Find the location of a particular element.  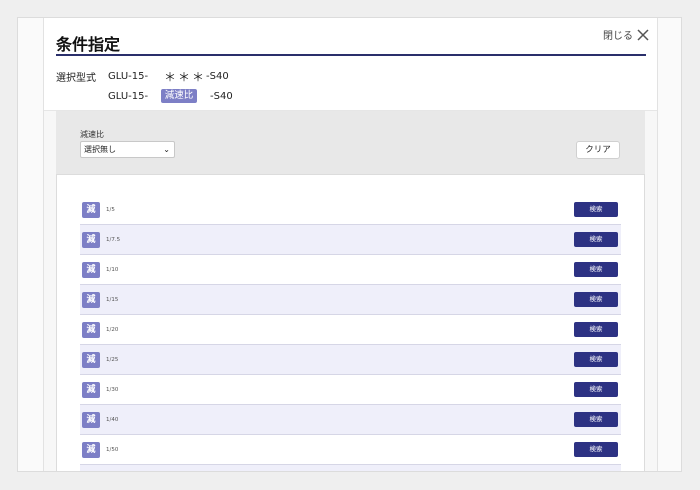

model-row-2: GLU-15- 減速比 -S40 is located at coordinates (144, 96).